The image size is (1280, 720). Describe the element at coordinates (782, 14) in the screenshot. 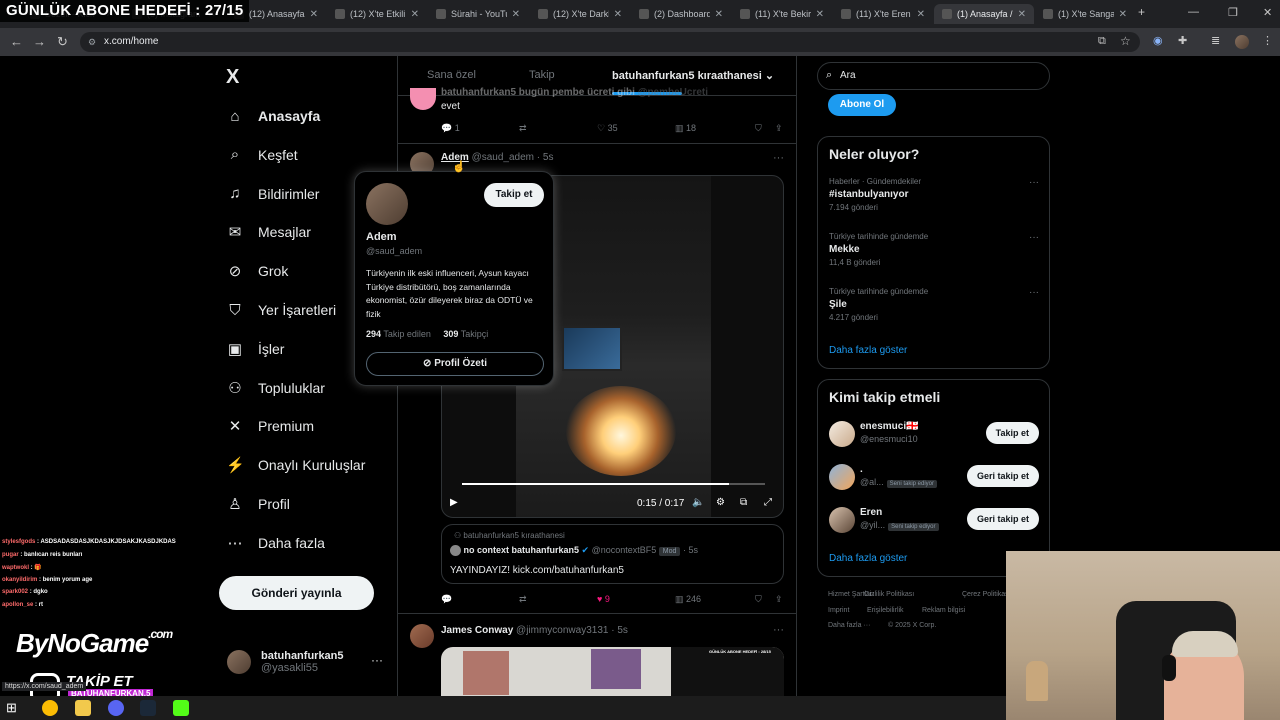

I see `browser-tab: (11) X'te Bekir ✕` at that location.